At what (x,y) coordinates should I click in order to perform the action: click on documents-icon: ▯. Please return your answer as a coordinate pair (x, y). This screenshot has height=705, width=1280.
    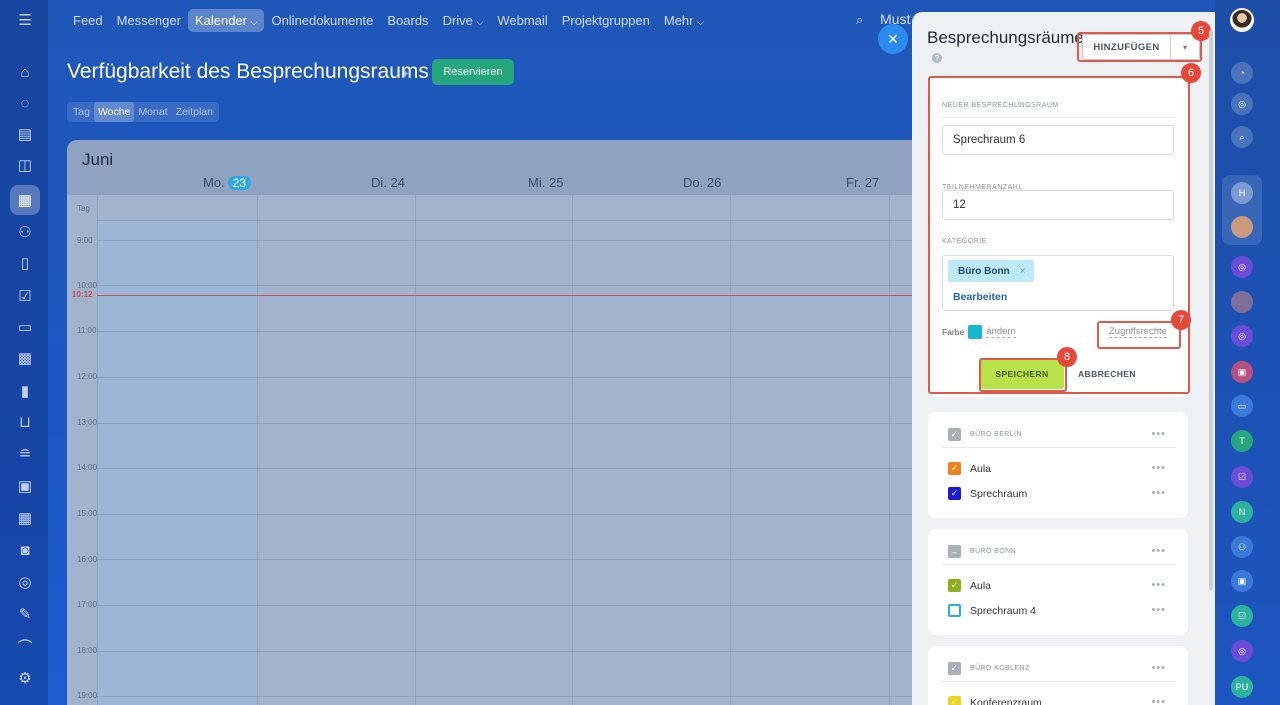
    Looking at the image, I should click on (25, 263).